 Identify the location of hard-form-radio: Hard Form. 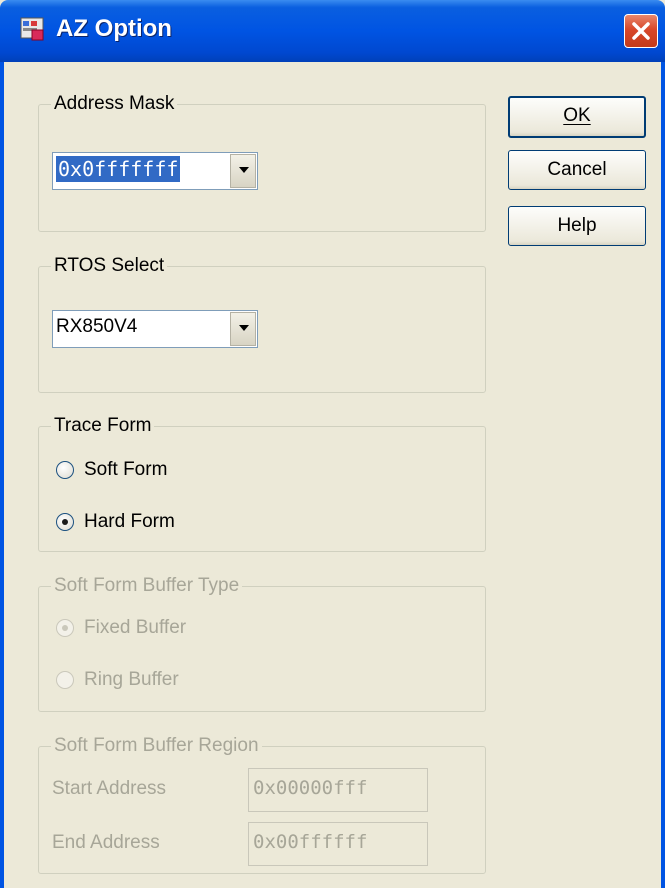
(156, 523).